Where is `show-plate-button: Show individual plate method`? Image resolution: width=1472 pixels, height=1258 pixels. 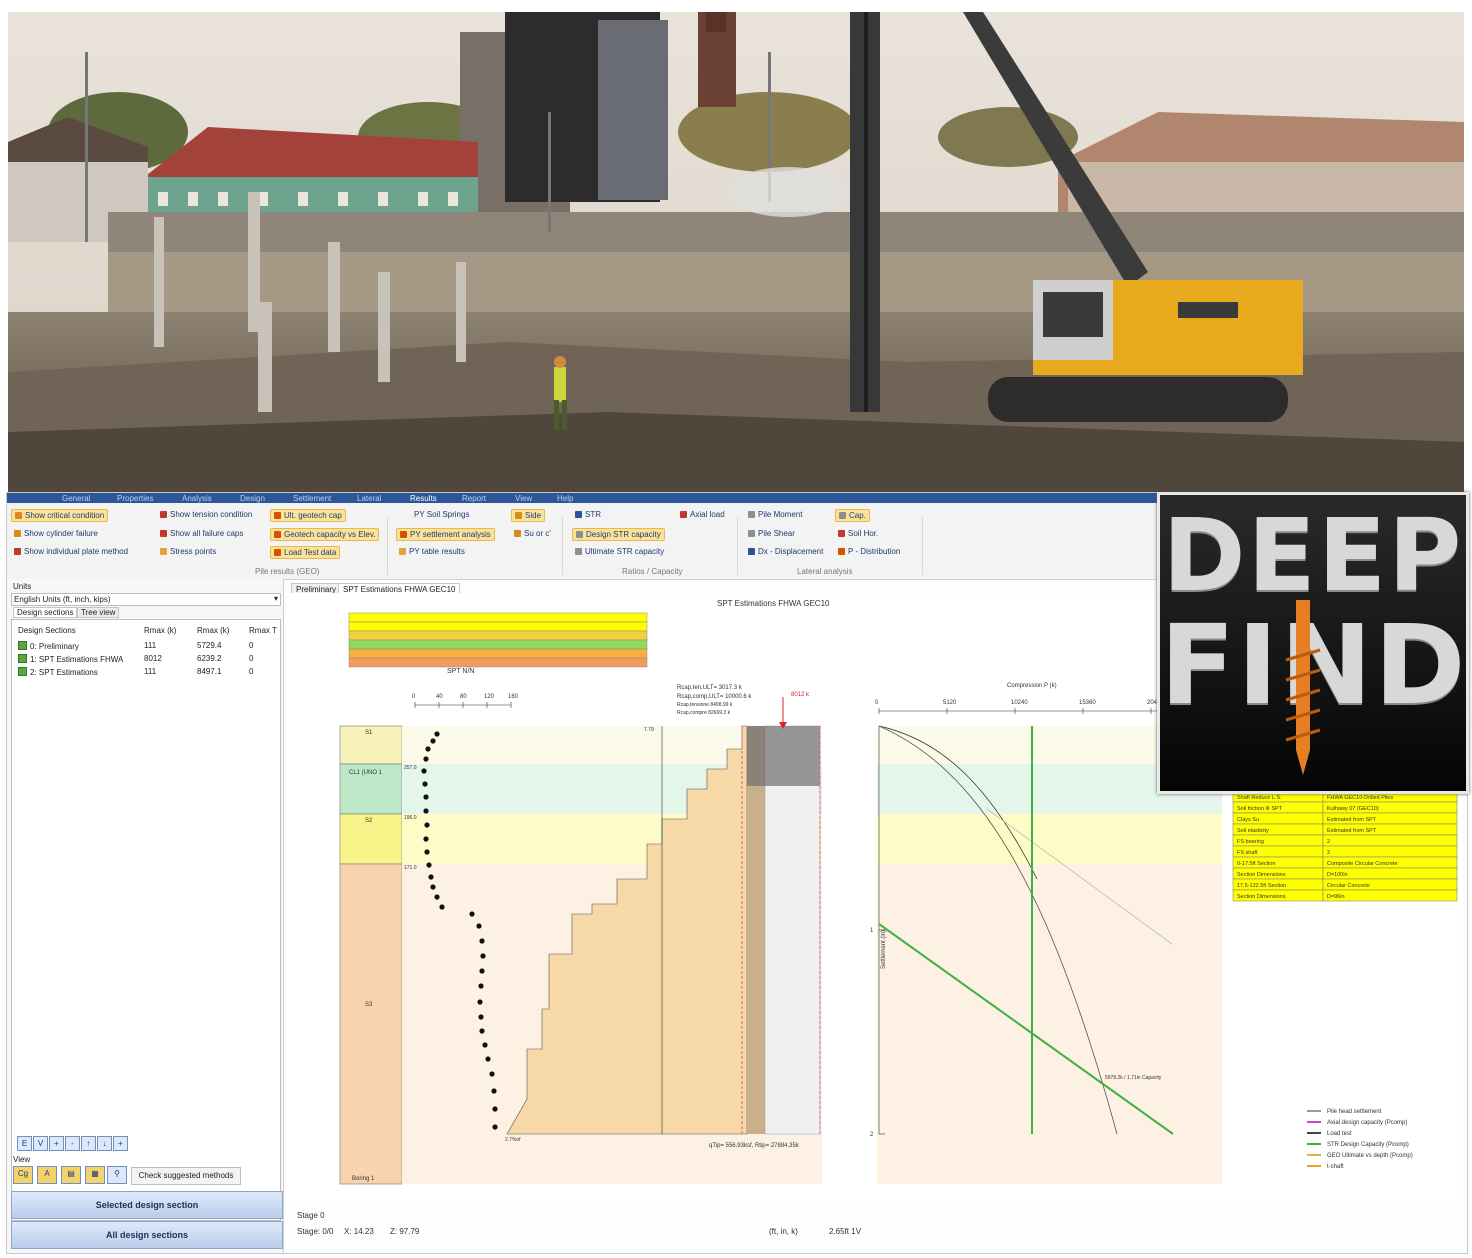
show-plate-button: Show individual plate method is located at coordinates (71, 551).